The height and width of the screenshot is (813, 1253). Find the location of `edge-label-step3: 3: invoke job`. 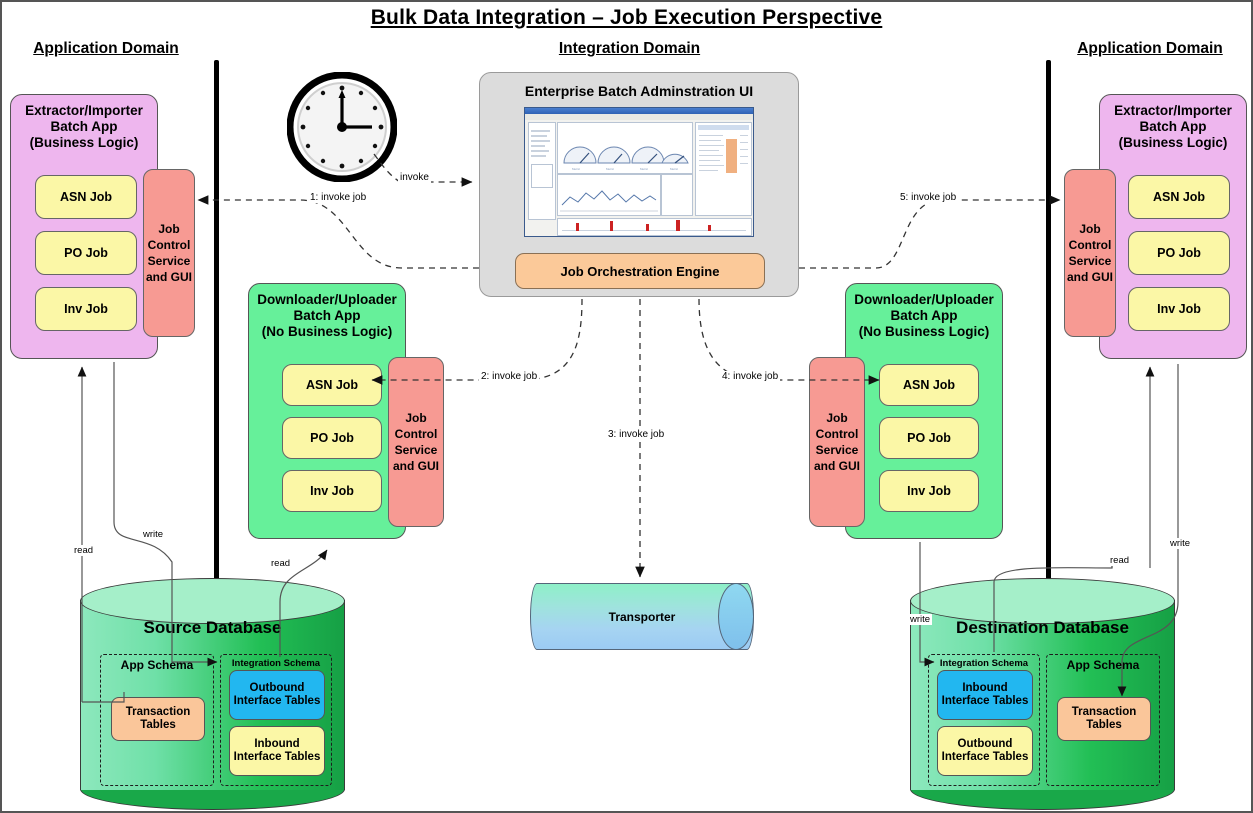

edge-label-step3: 3: invoke job is located at coordinates (636, 434).